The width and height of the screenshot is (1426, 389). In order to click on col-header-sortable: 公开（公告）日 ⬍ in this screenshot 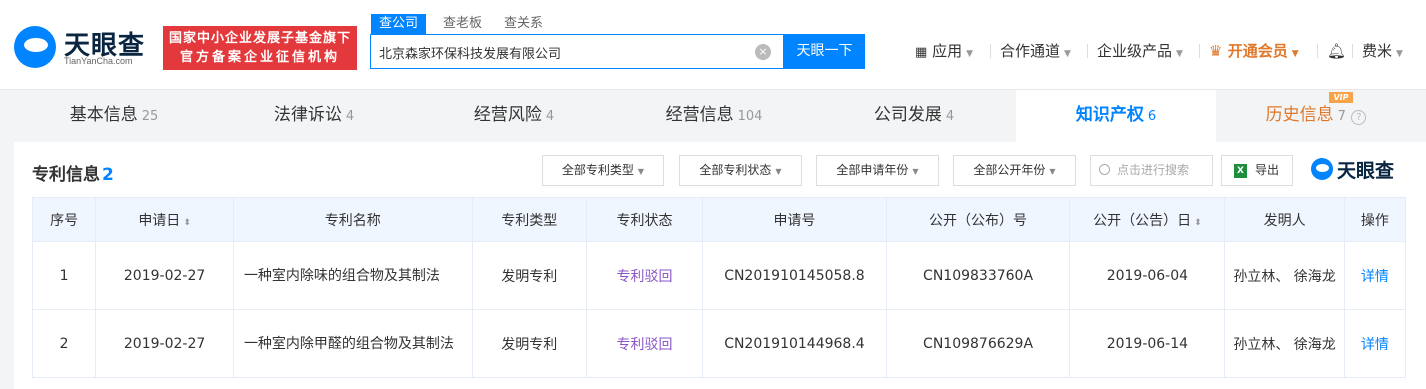, I will do `click(1147, 219)`.